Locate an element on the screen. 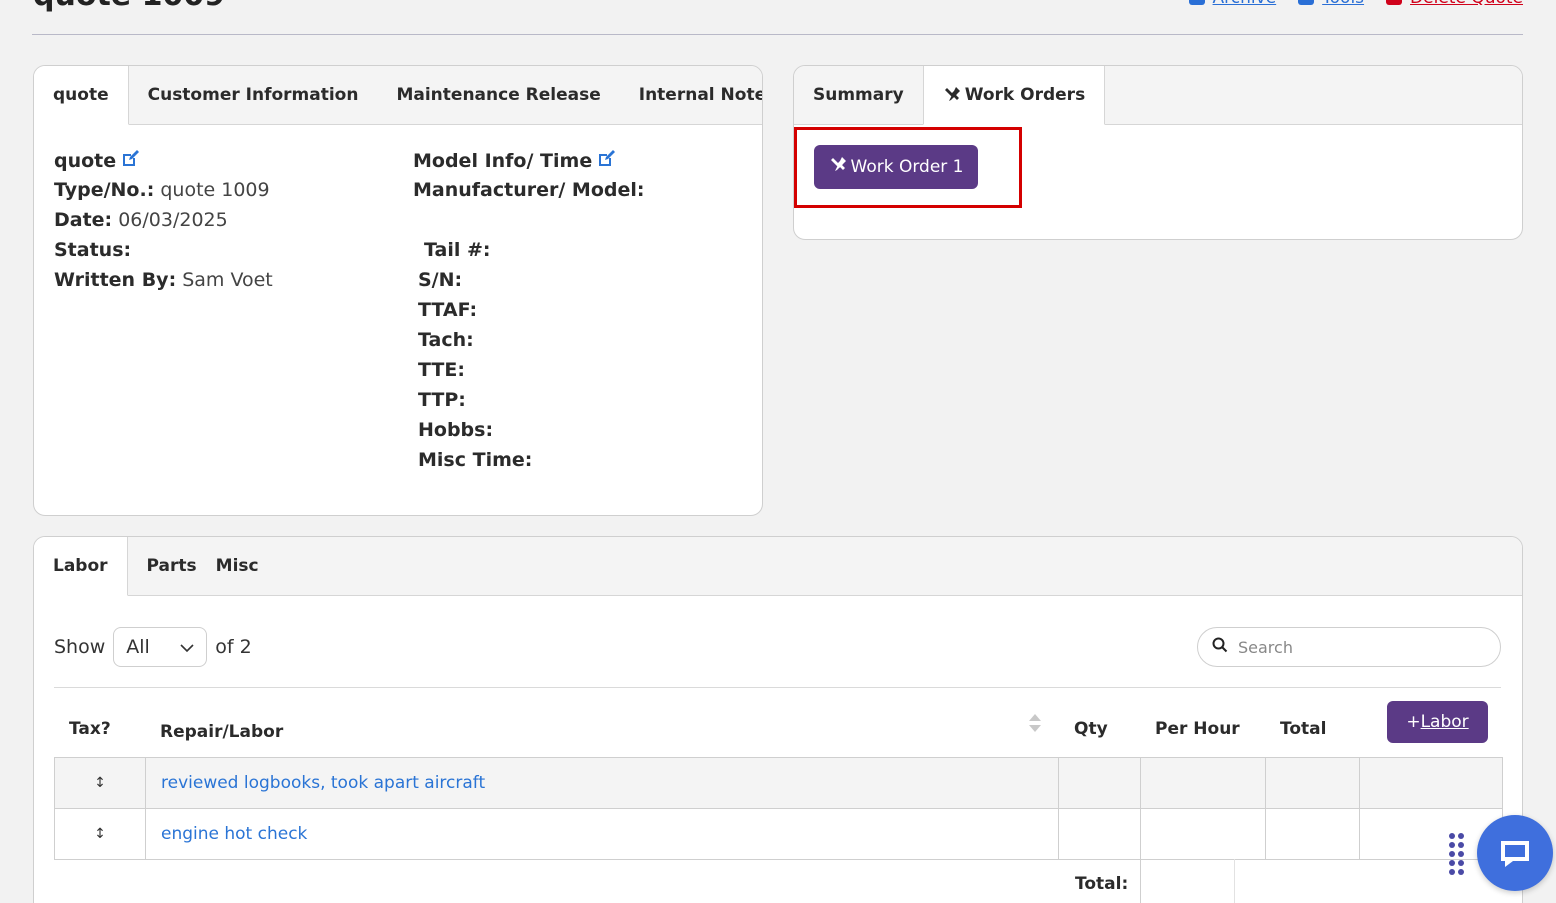 The image size is (1556, 903). table-row: ↕ reviewed logbooks, took apart aircraft is located at coordinates (778, 783).